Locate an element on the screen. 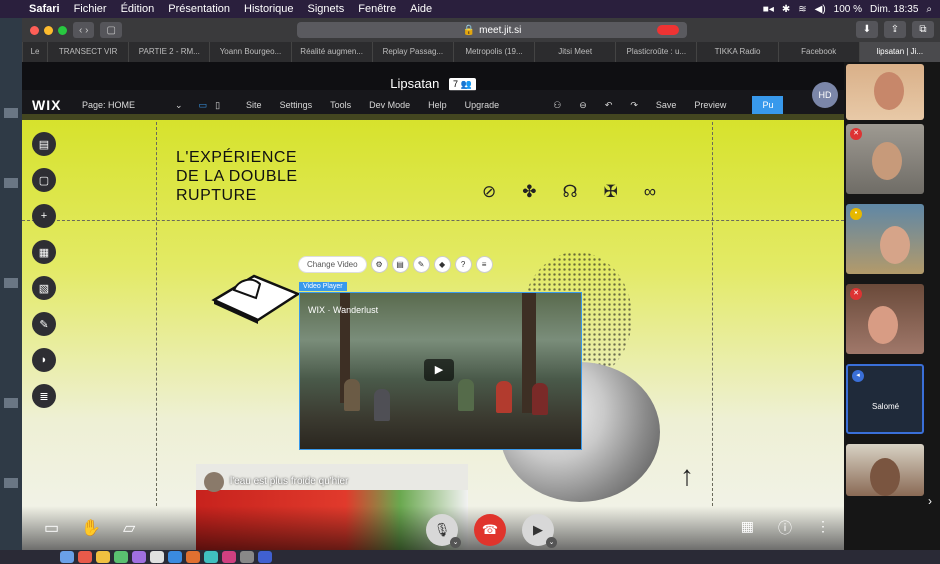 This screenshot has height=564, width=940. database-icon: ≣ is located at coordinates (44, 396).